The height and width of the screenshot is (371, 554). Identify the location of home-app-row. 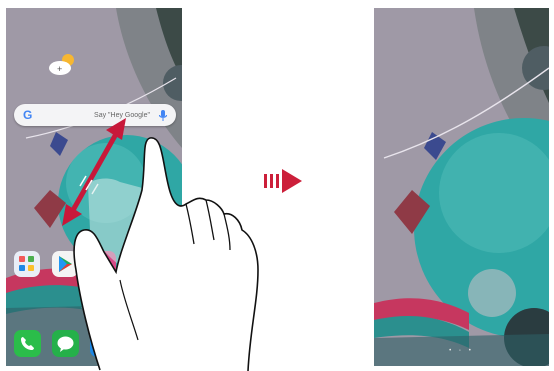
(98, 264).